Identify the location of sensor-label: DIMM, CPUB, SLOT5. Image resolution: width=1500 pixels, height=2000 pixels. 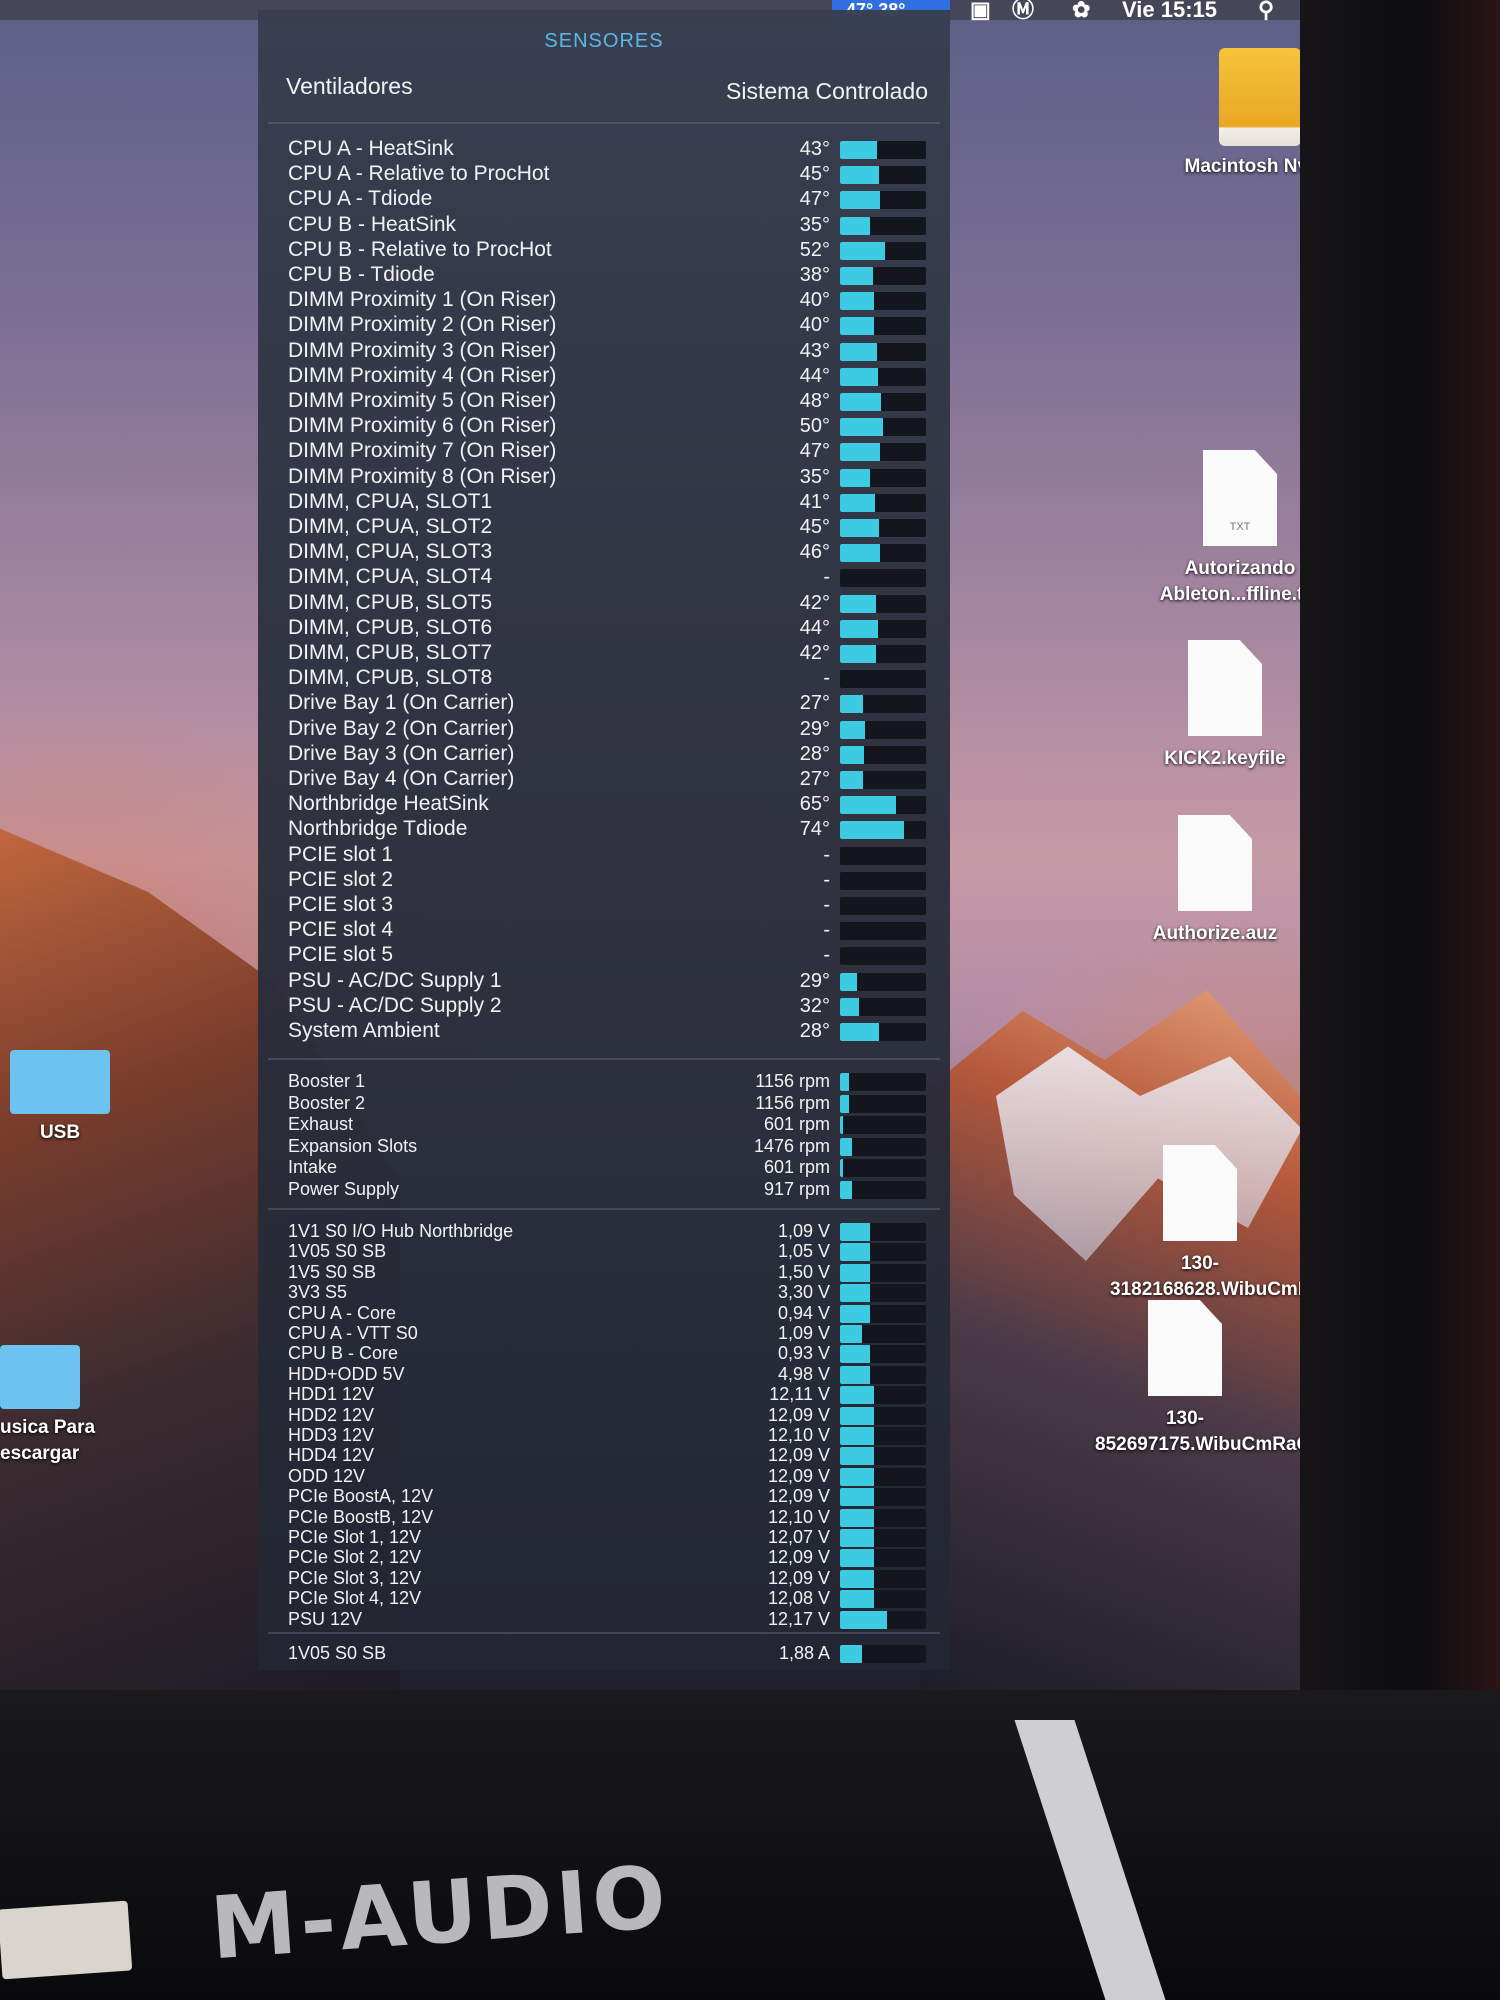
(390, 602).